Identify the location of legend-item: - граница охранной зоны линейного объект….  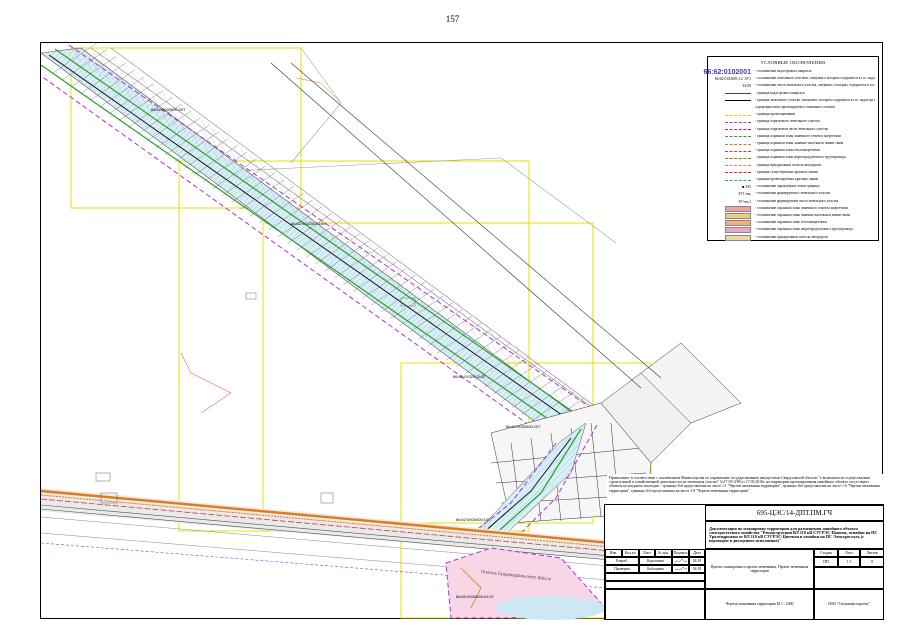
(793, 137).